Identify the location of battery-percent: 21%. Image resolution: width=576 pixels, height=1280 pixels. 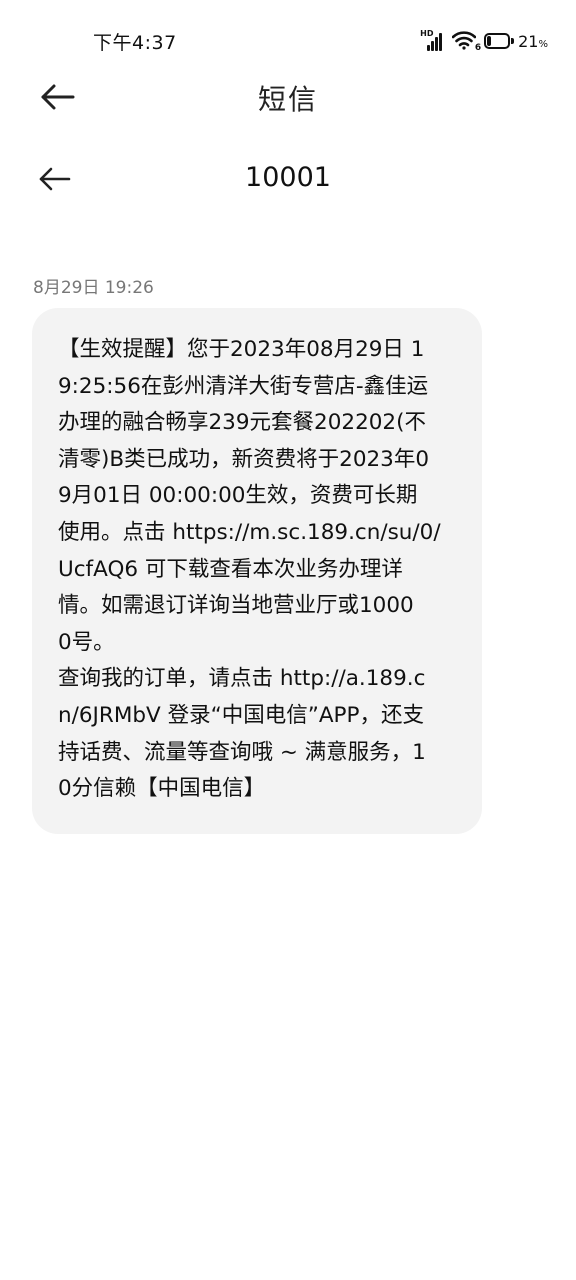
(533, 41).